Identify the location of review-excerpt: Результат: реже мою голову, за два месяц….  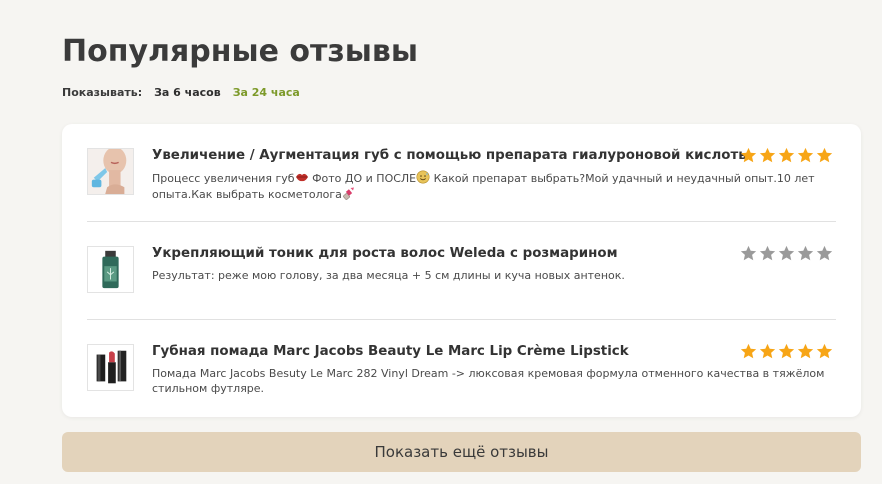
(388, 275).